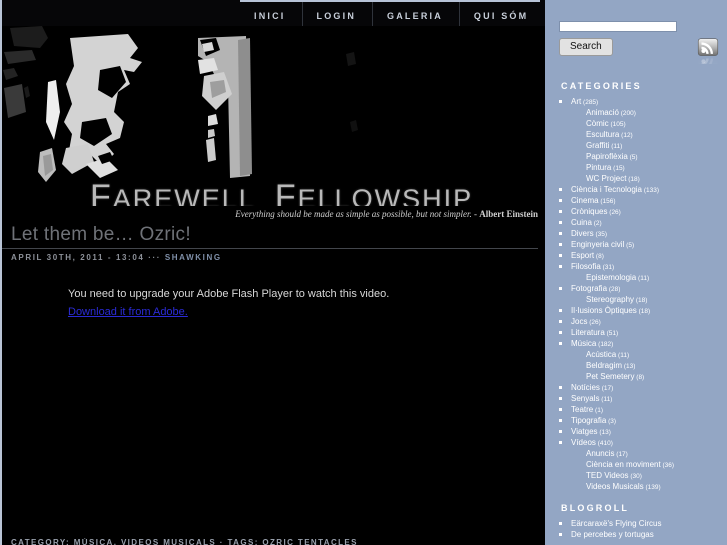  What do you see at coordinates (611, 277) in the screenshot?
I see `category-label: Epistemologia` at bounding box center [611, 277].